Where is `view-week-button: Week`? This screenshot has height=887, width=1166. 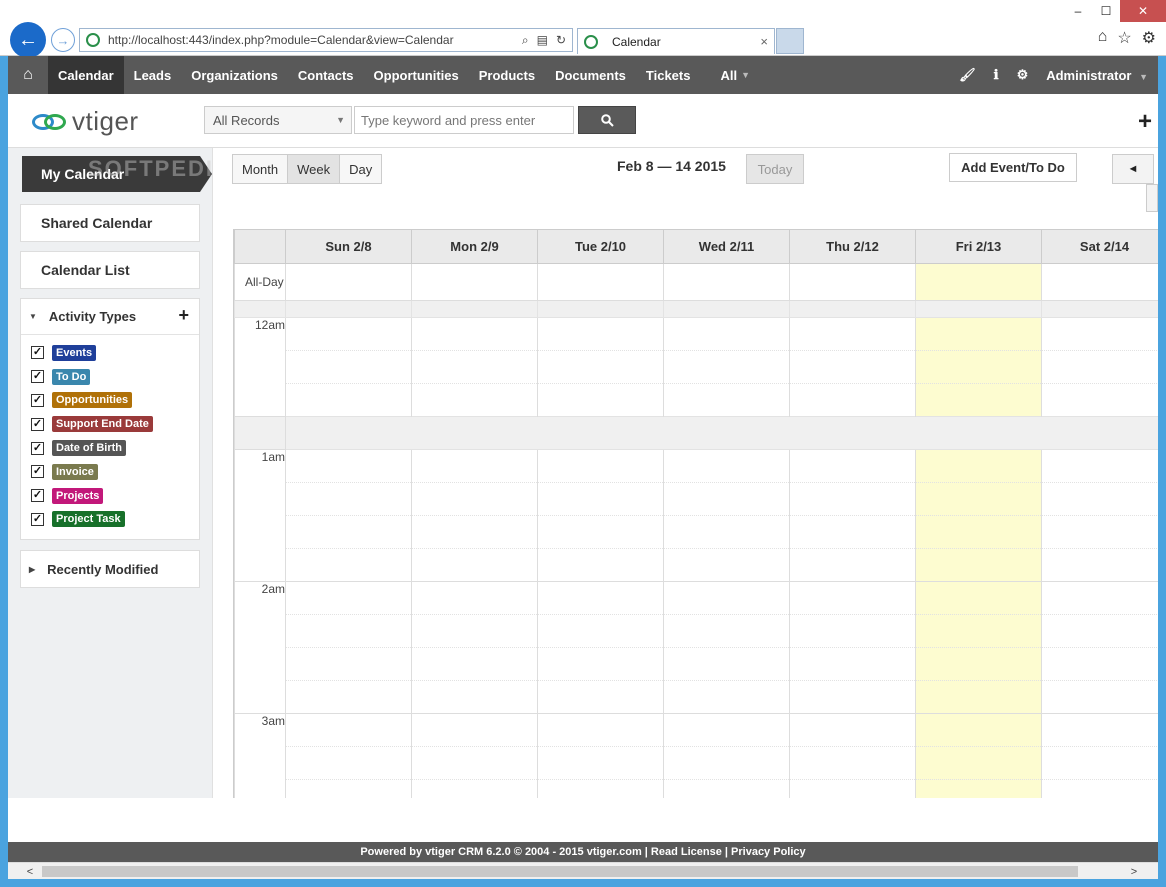 view-week-button: Week is located at coordinates (314, 169).